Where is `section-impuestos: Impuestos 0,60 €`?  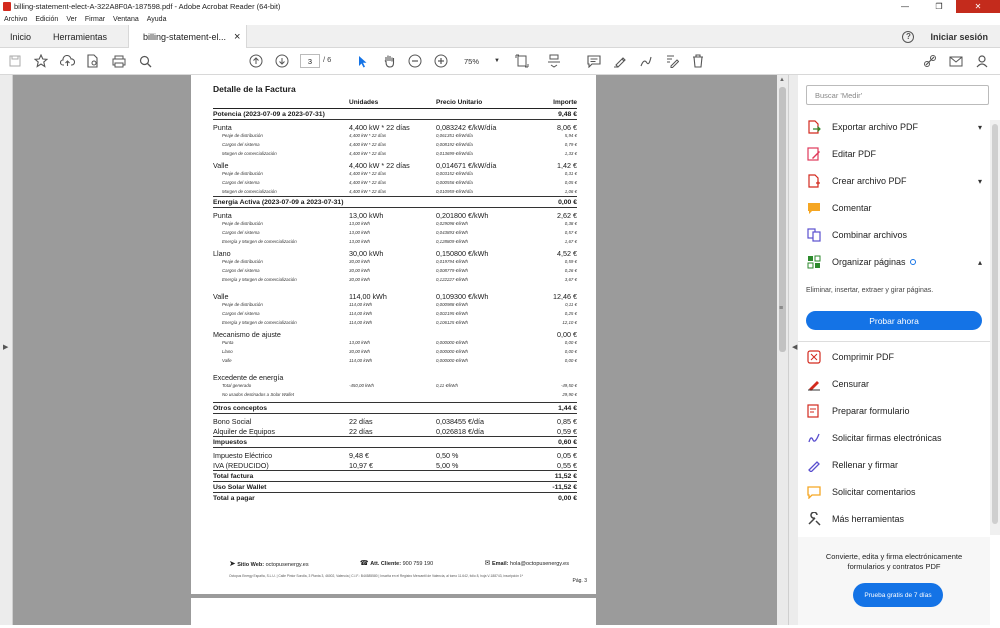
section-impuestos: Impuestos 0,60 € is located at coordinates (395, 442).